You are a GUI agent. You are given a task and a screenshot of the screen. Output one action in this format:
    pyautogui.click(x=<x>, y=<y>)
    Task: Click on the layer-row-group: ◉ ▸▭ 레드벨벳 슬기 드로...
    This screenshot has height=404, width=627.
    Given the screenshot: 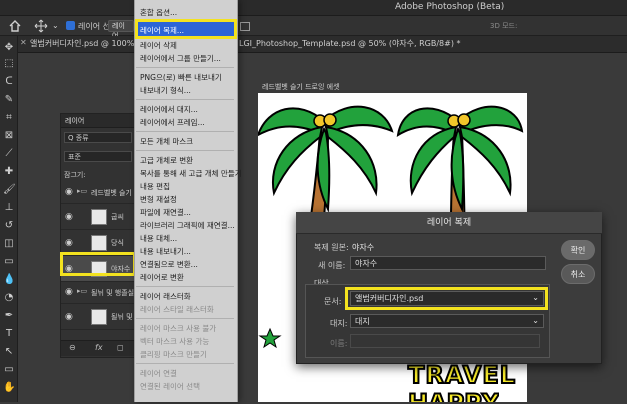 What is the action you would take?
    pyautogui.click(x=107, y=193)
    